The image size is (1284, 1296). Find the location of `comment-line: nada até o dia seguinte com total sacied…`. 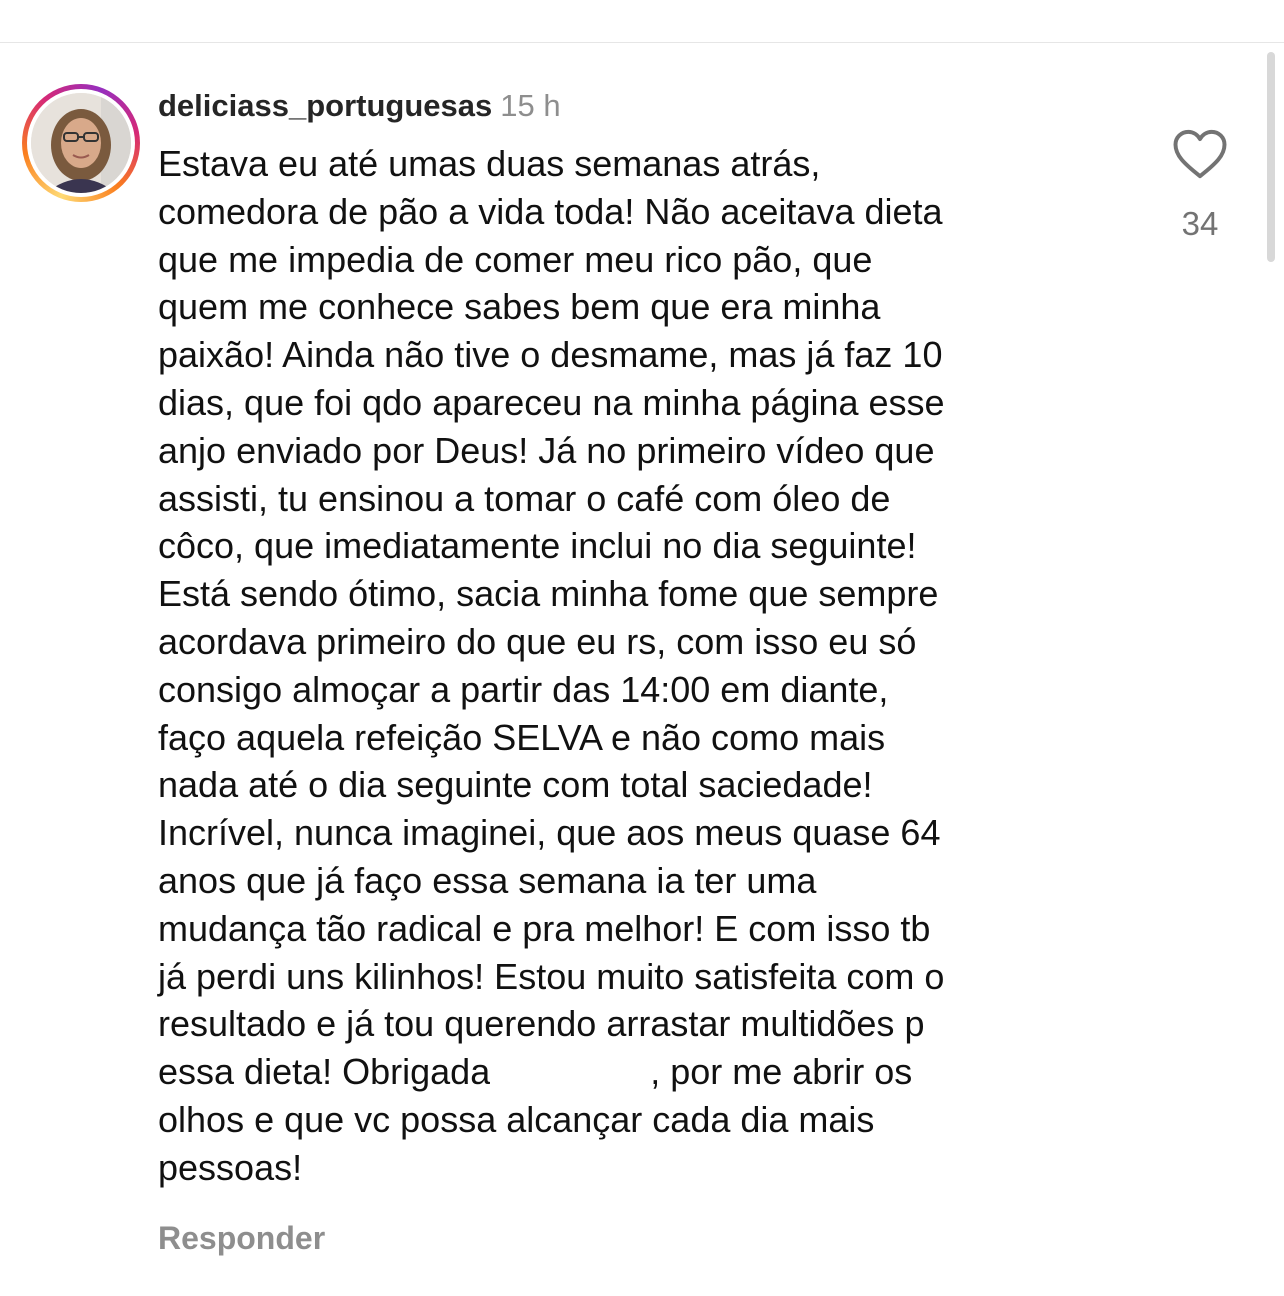

comment-line: nada até o dia seguinte com total sacied… is located at coordinates (515, 785).